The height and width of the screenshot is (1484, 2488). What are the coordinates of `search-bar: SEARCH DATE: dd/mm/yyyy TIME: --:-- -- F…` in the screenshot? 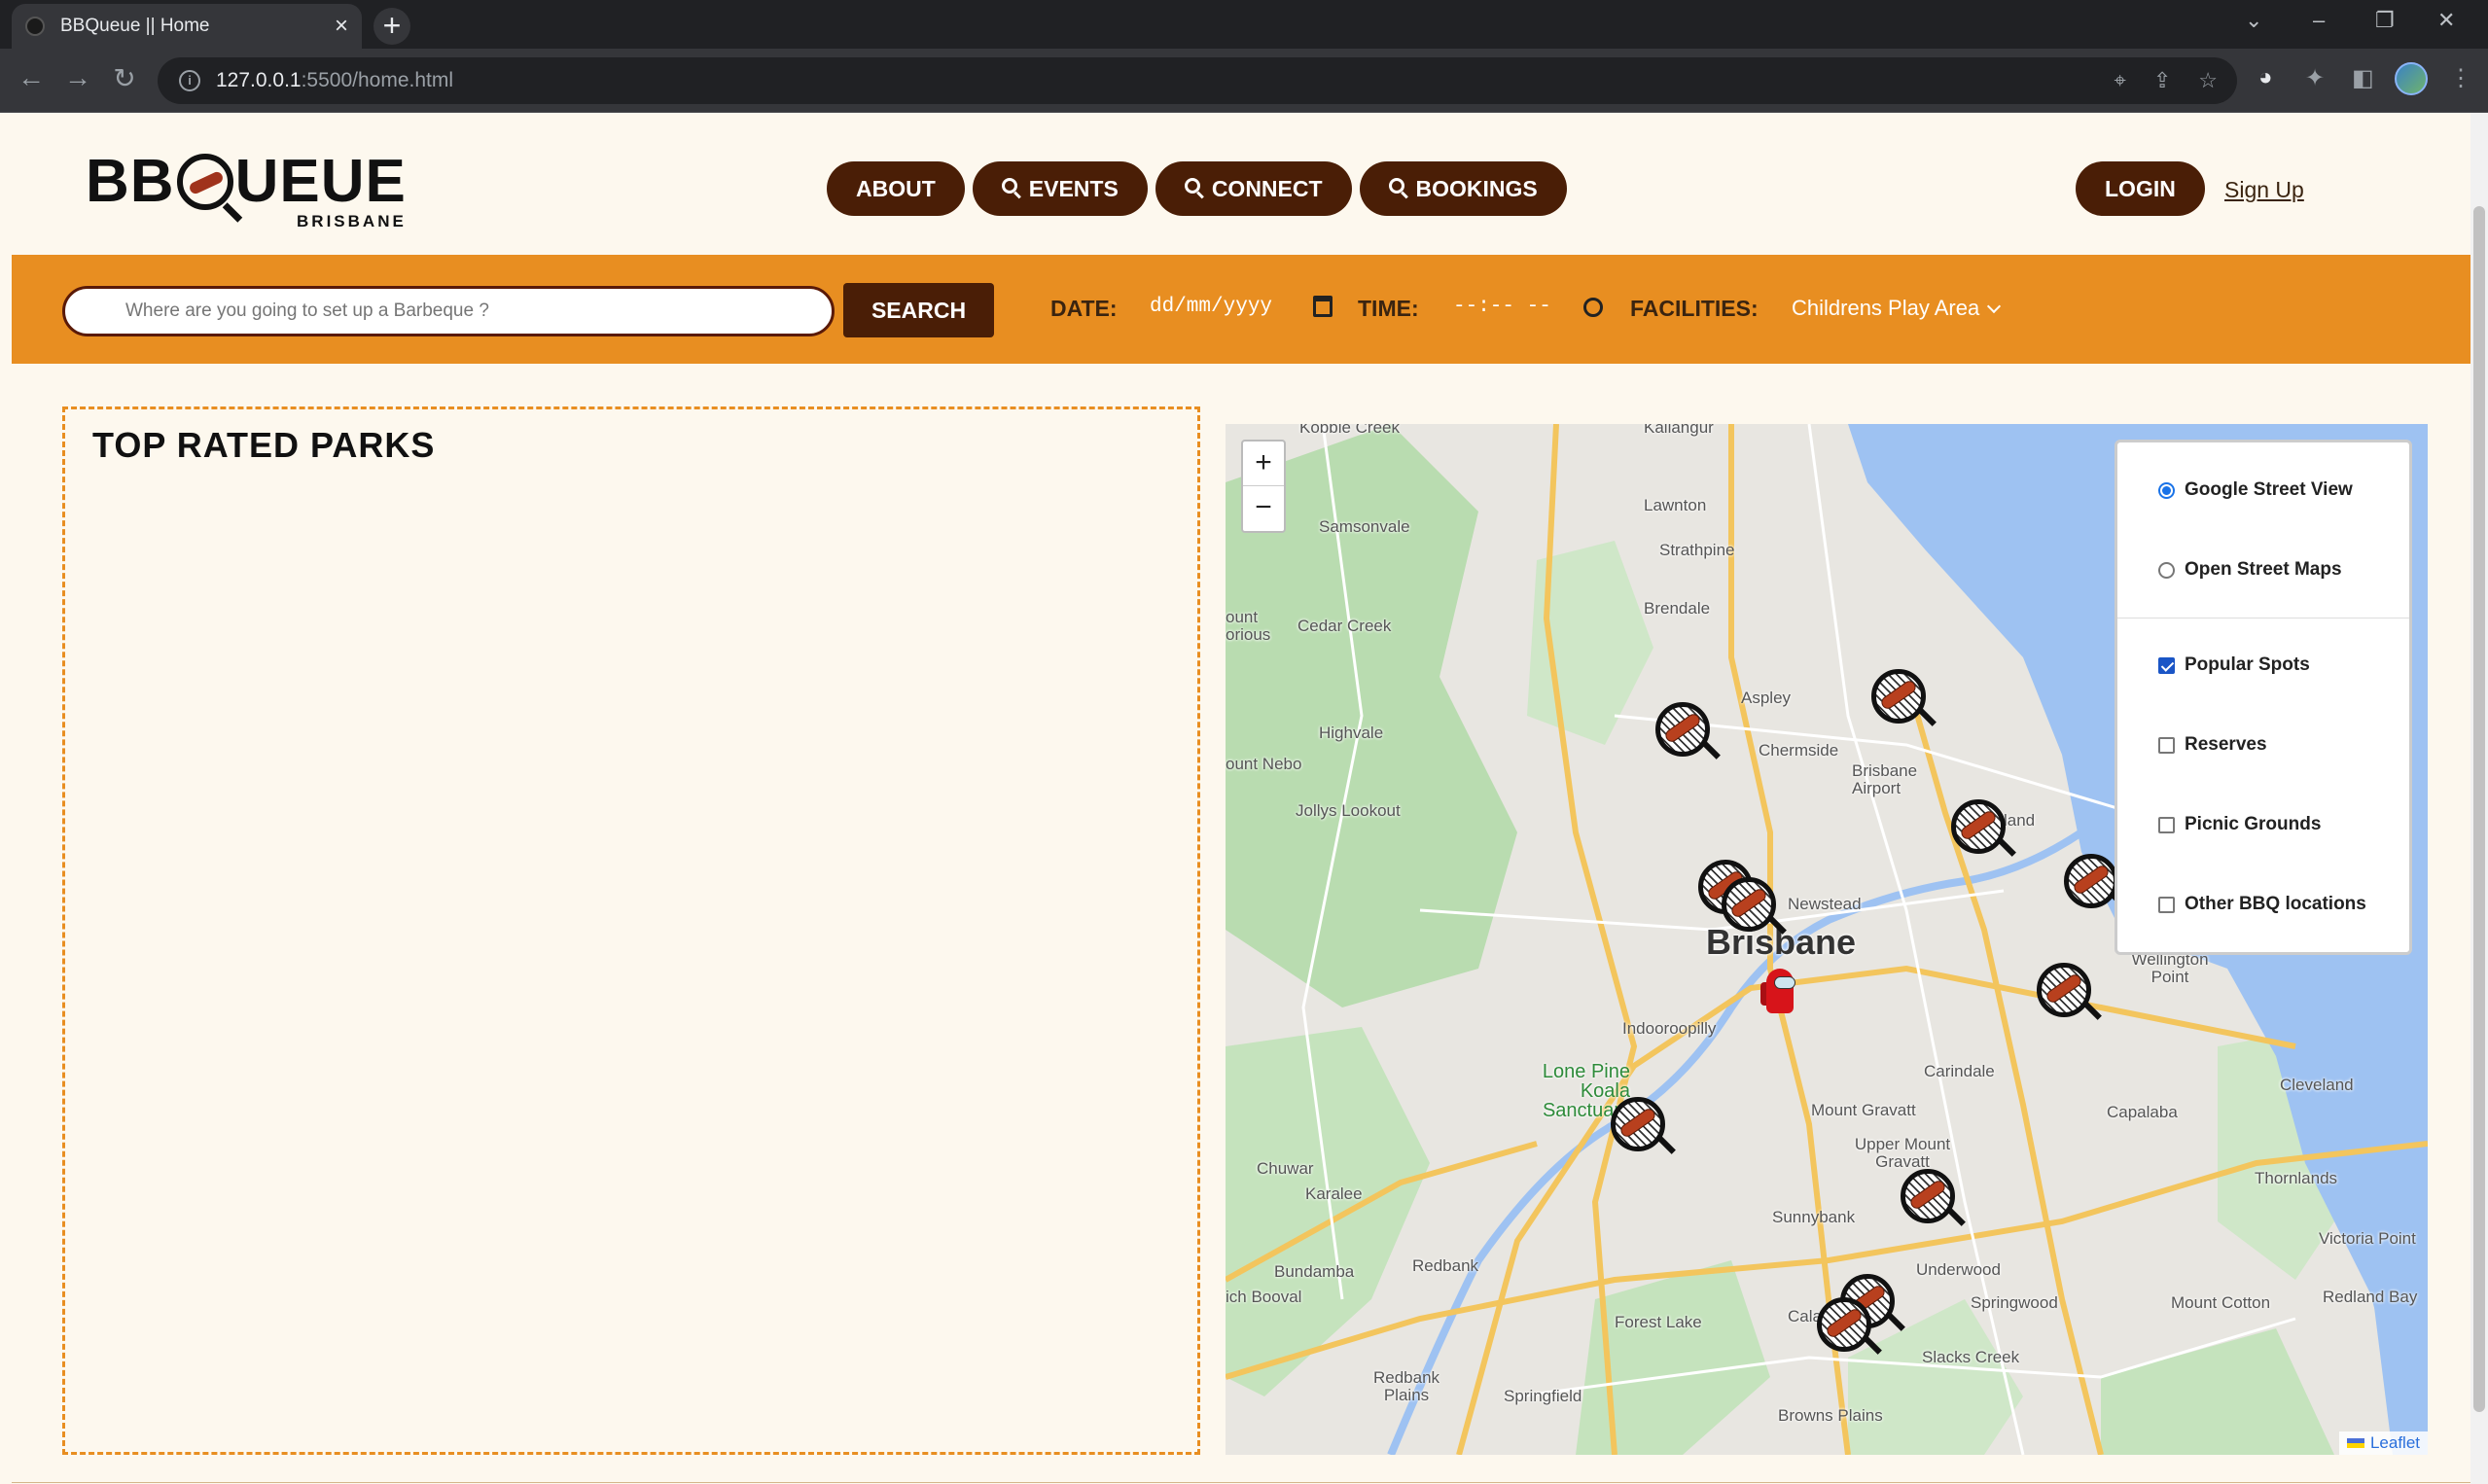 It's located at (1245, 310).